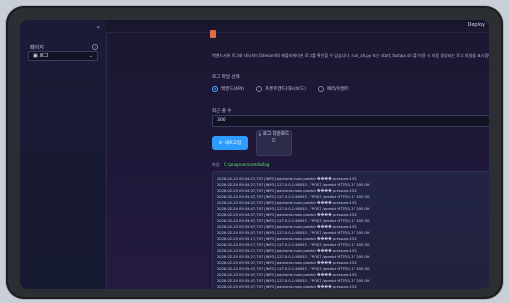  What do you see at coordinates (98, 27) in the screenshot?
I see `collapse-icon: «` at bounding box center [98, 27].